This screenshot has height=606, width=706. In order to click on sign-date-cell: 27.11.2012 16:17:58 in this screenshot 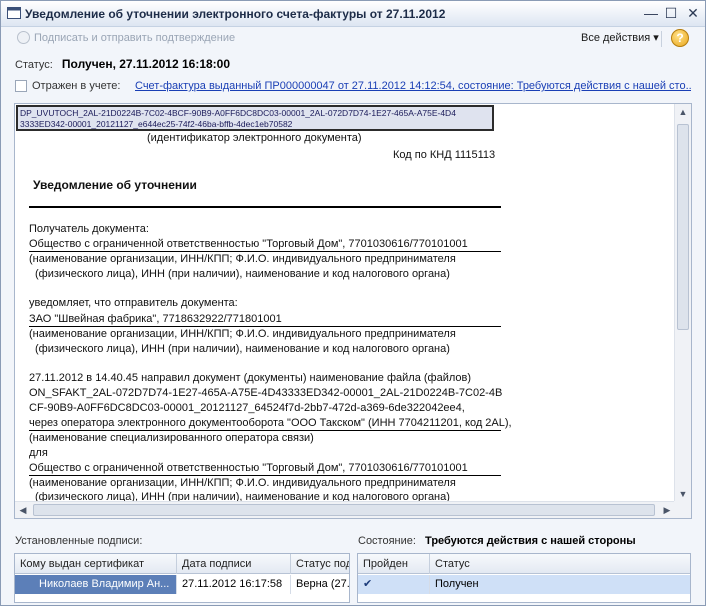, I will do `click(234, 584)`.